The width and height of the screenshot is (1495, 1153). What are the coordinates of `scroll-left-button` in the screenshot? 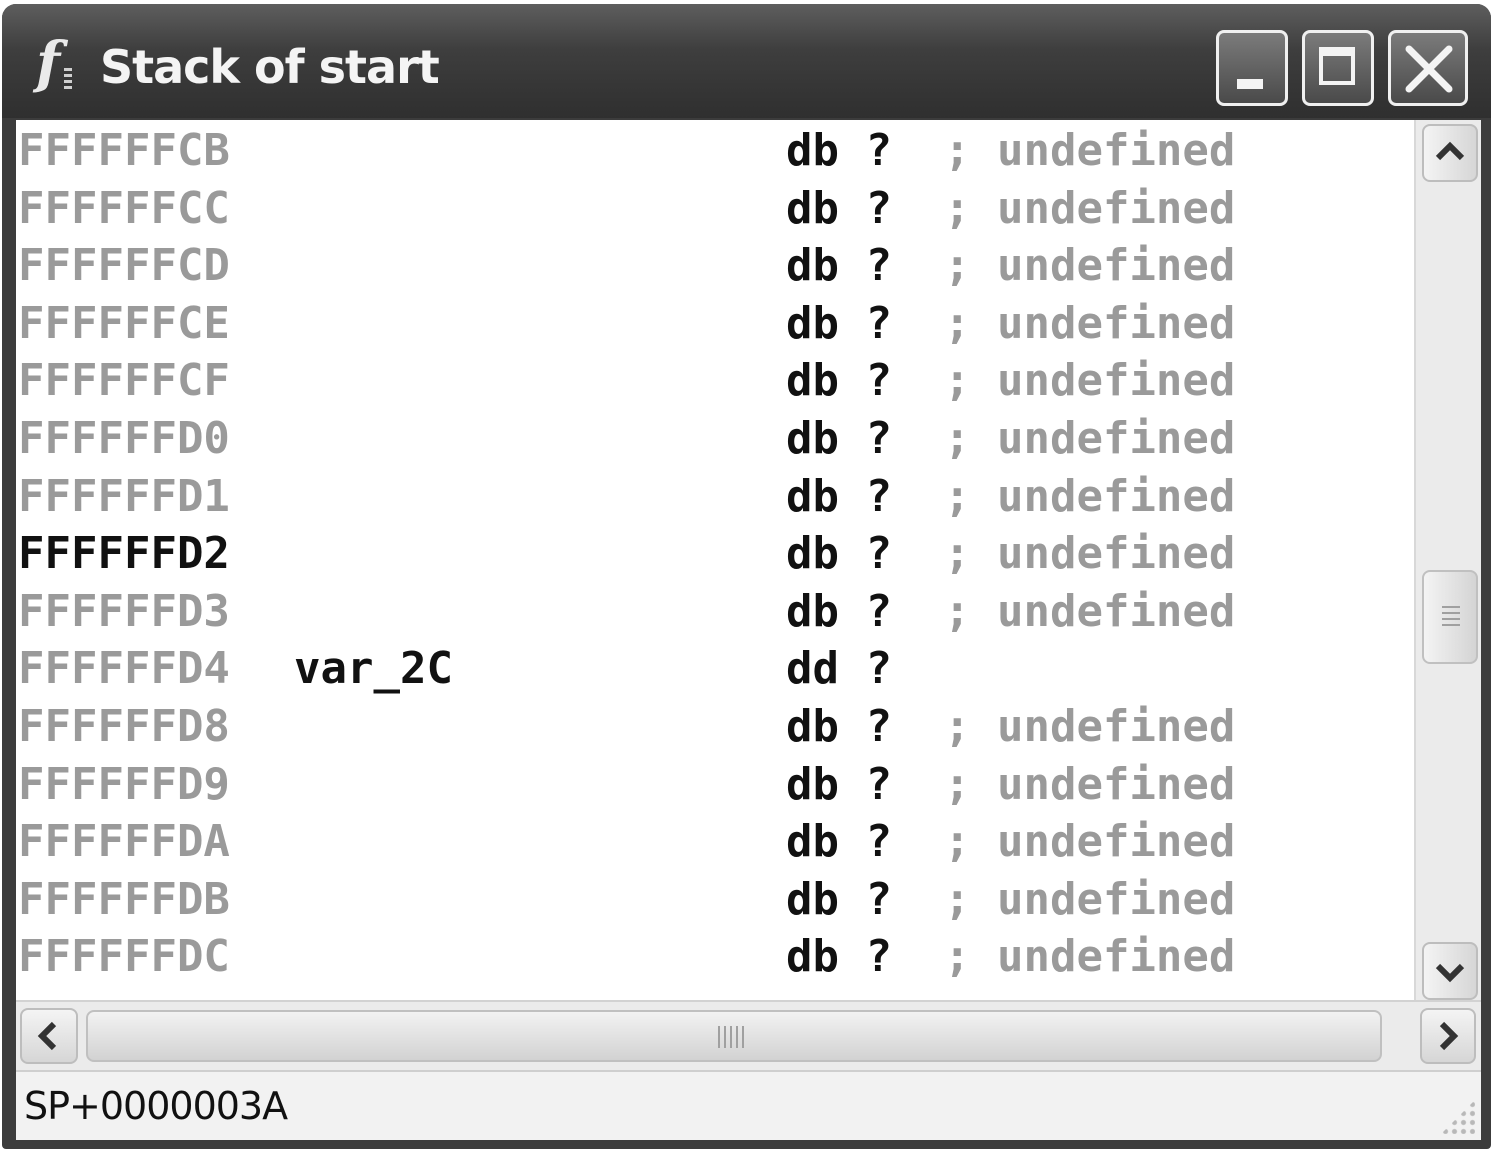 It's located at (49, 1036).